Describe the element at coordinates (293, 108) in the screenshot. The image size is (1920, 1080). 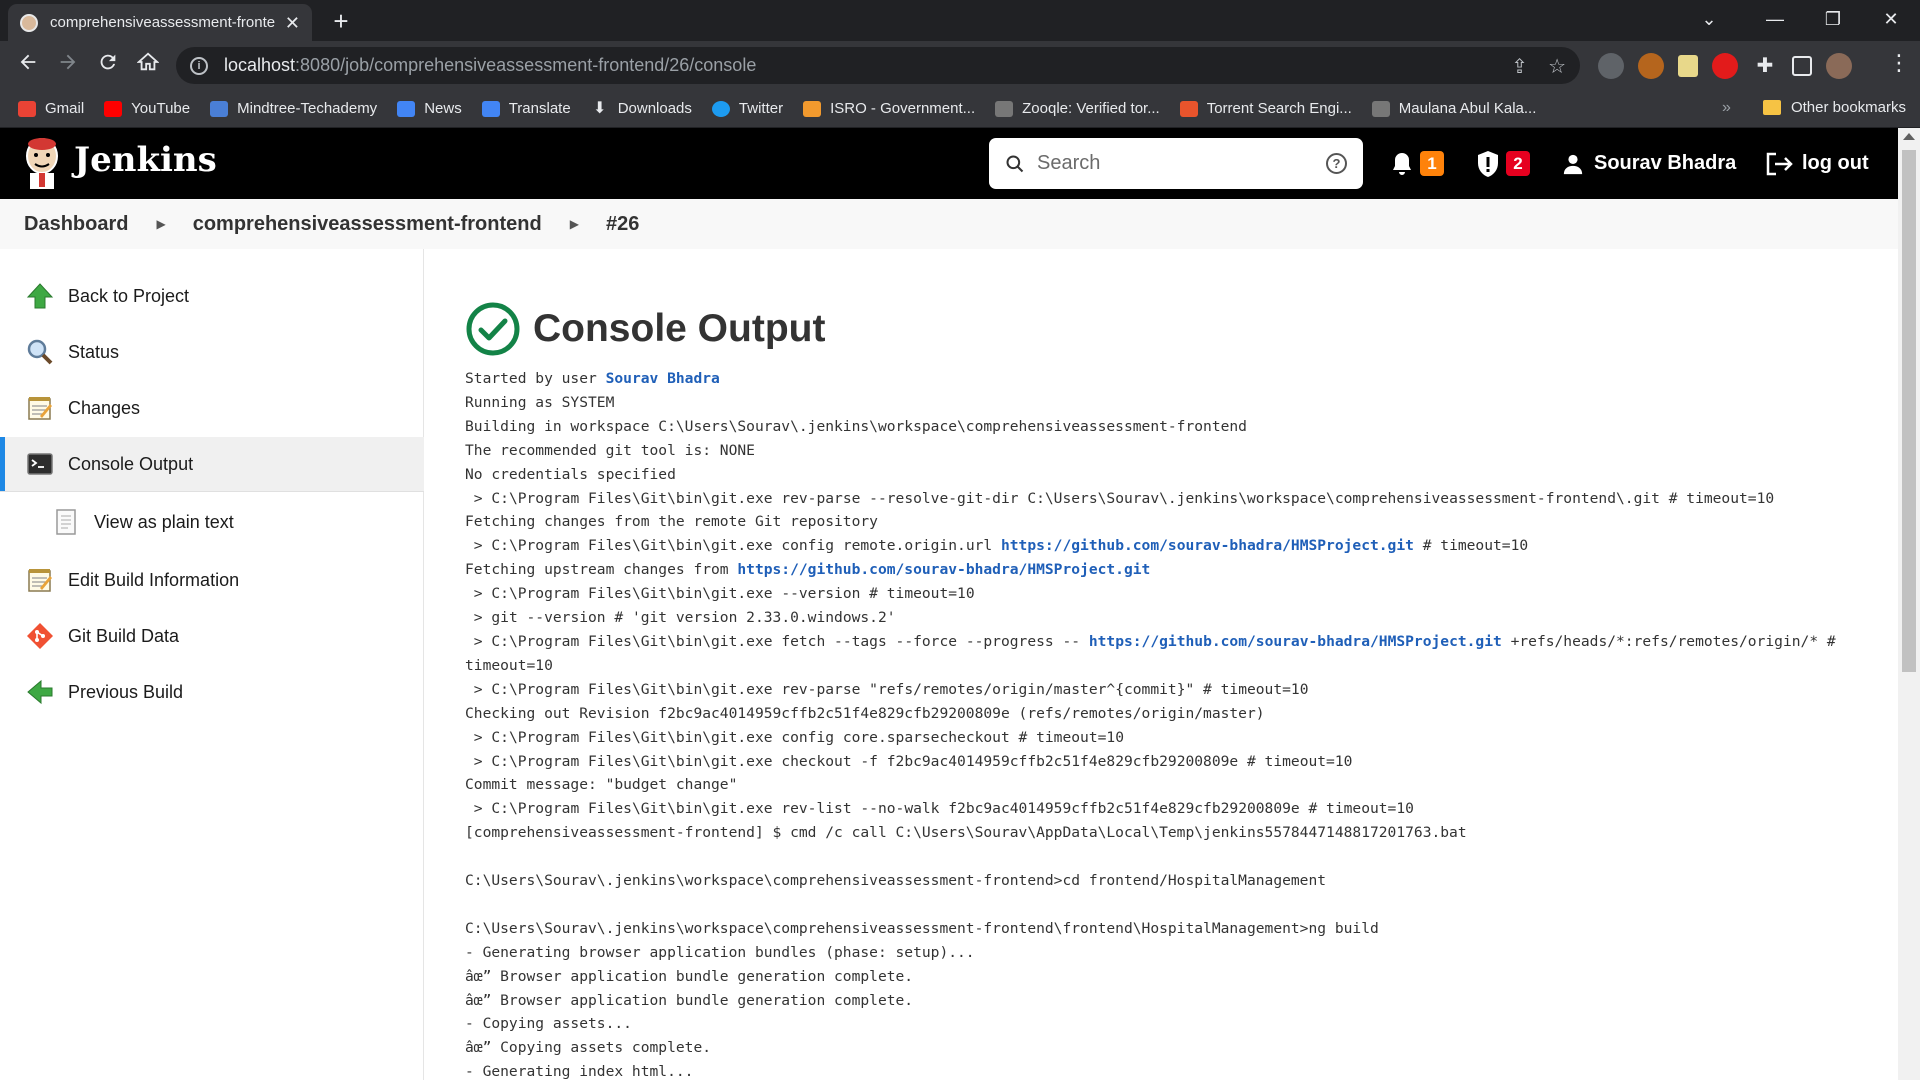
I see `bookmark-mindtree: Mindtree-Techademy` at that location.